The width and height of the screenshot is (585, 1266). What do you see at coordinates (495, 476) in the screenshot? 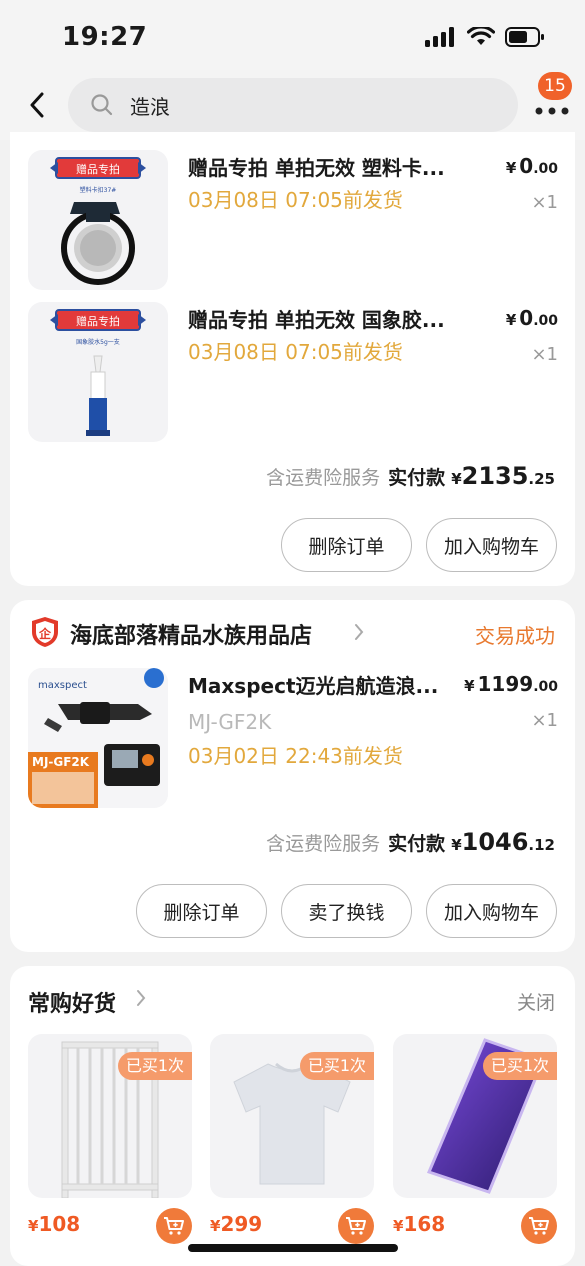
I see `paid-amount: 2135` at bounding box center [495, 476].